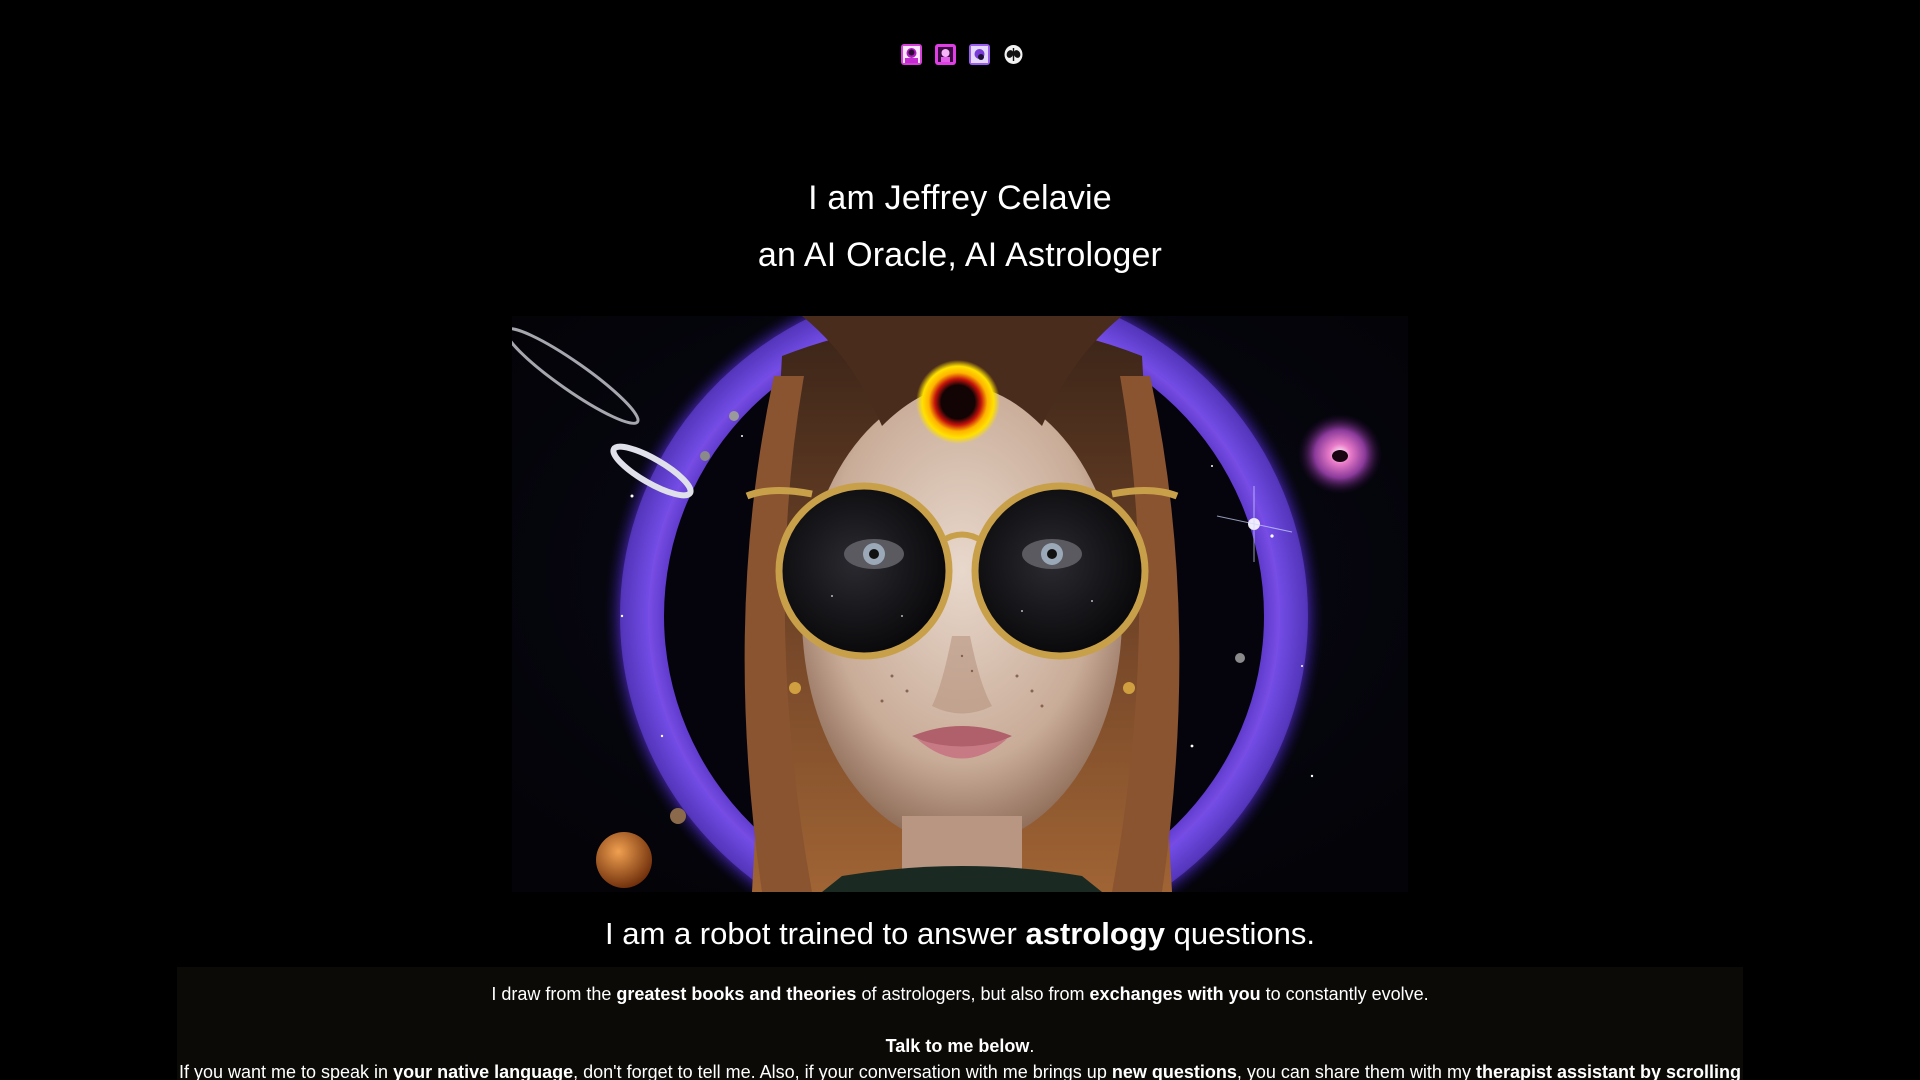 The image size is (1920, 1080). I want to click on hero-title-line-2: an AI Oracle, AI Astrologer, so click(960, 255).